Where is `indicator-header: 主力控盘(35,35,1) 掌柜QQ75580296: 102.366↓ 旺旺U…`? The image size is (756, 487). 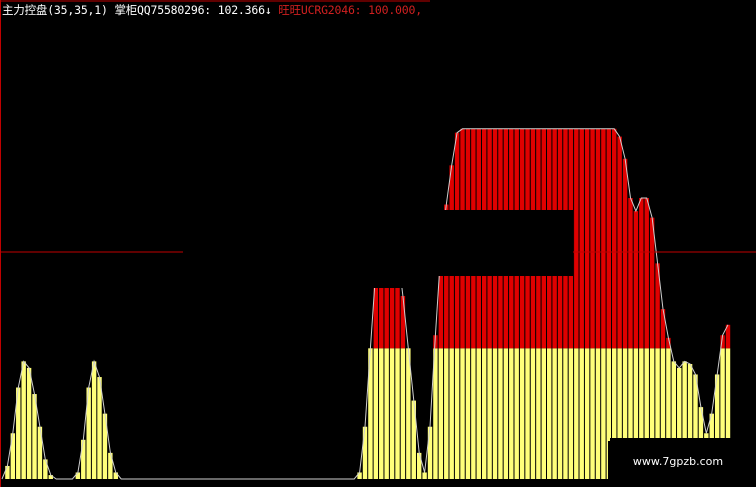
indicator-header: 主力控盘(35,35,1) 掌柜QQ75580296: 102.366↓ 旺旺U… is located at coordinates (212, 10).